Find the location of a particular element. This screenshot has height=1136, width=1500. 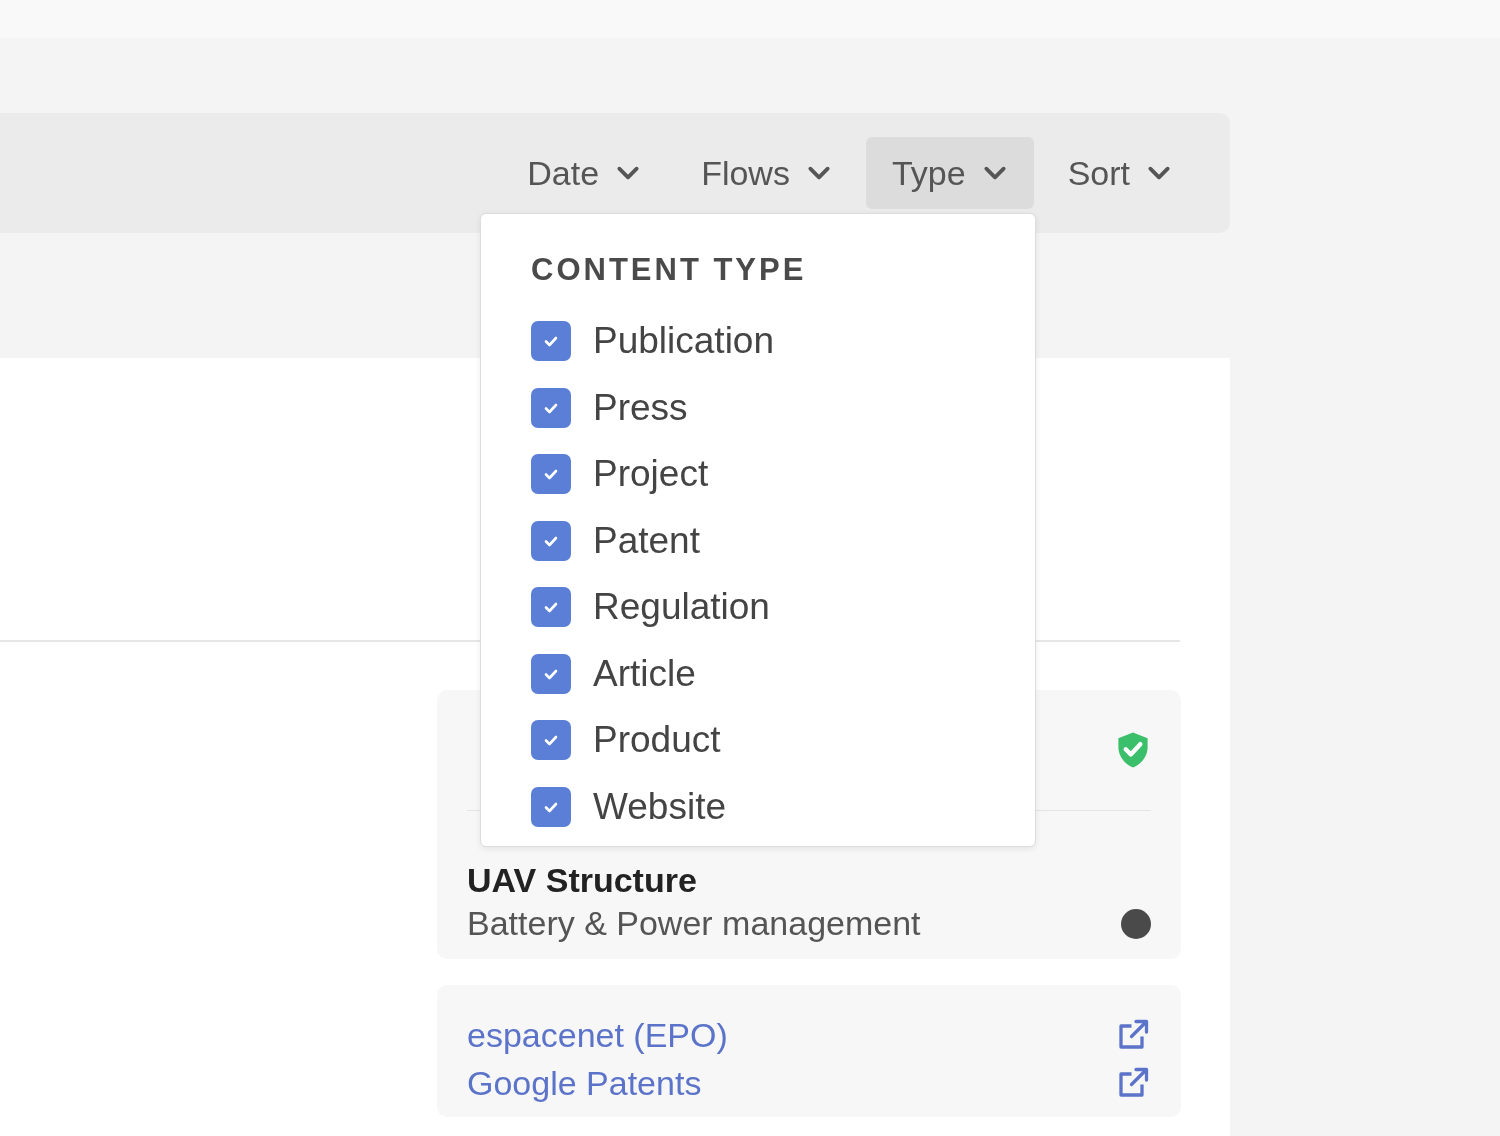

filter-dropdown: Type is located at coordinates (949, 173).